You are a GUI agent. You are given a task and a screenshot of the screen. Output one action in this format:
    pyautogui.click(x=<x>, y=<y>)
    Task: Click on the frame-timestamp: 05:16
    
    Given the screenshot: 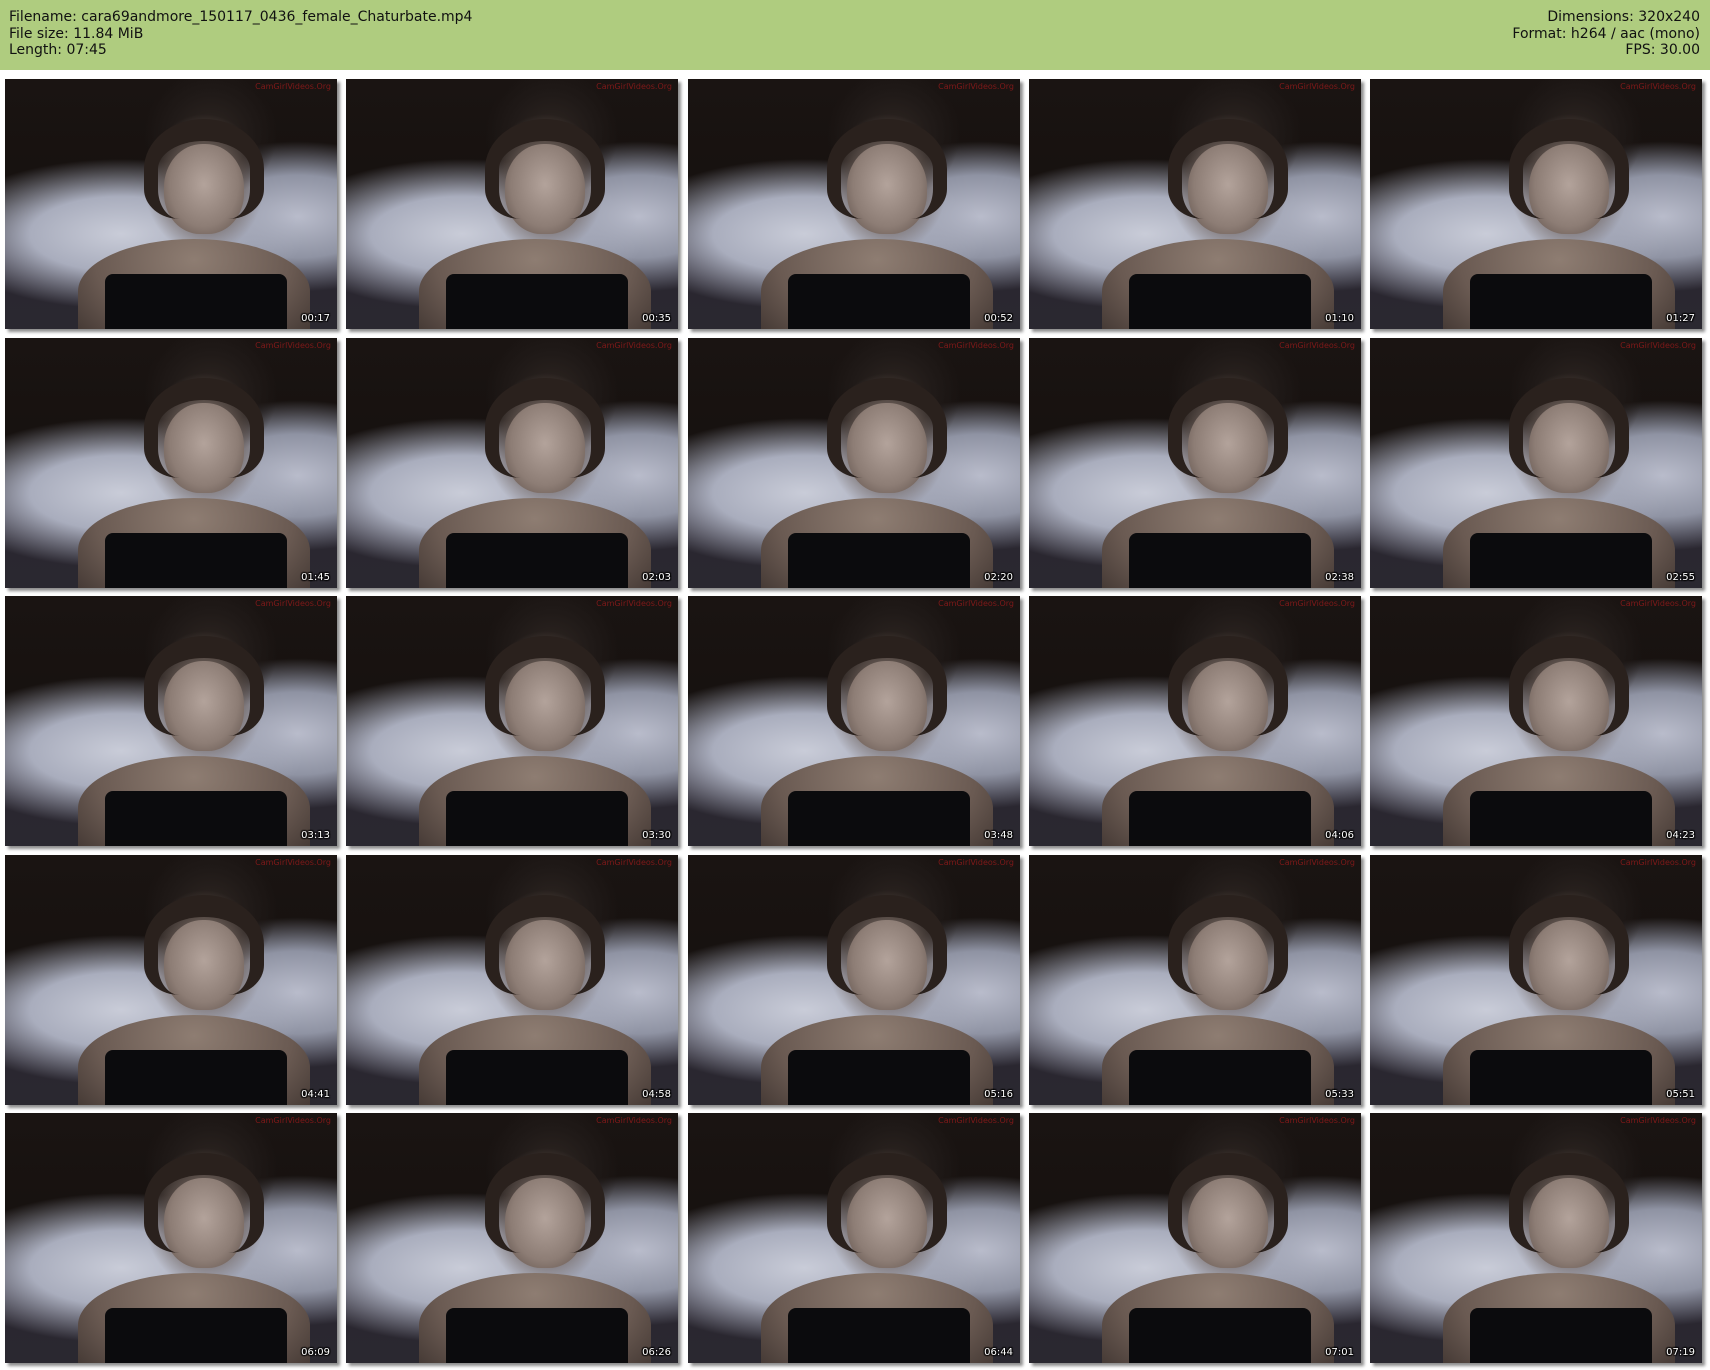 What is the action you would take?
    pyautogui.click(x=998, y=1094)
    